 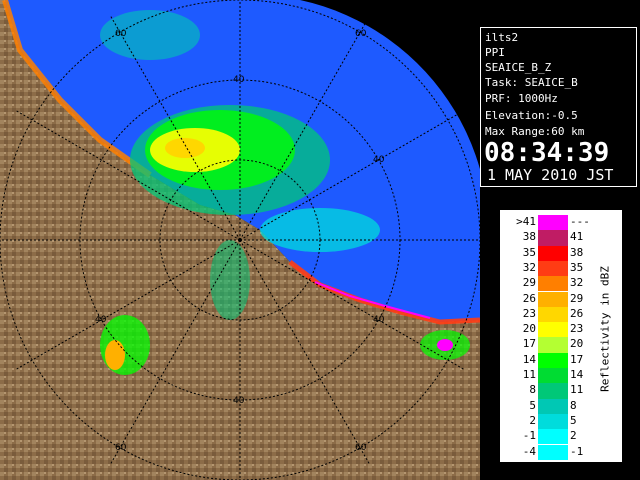 I want to click on scale-row: >41 ---, so click(x=561, y=223).